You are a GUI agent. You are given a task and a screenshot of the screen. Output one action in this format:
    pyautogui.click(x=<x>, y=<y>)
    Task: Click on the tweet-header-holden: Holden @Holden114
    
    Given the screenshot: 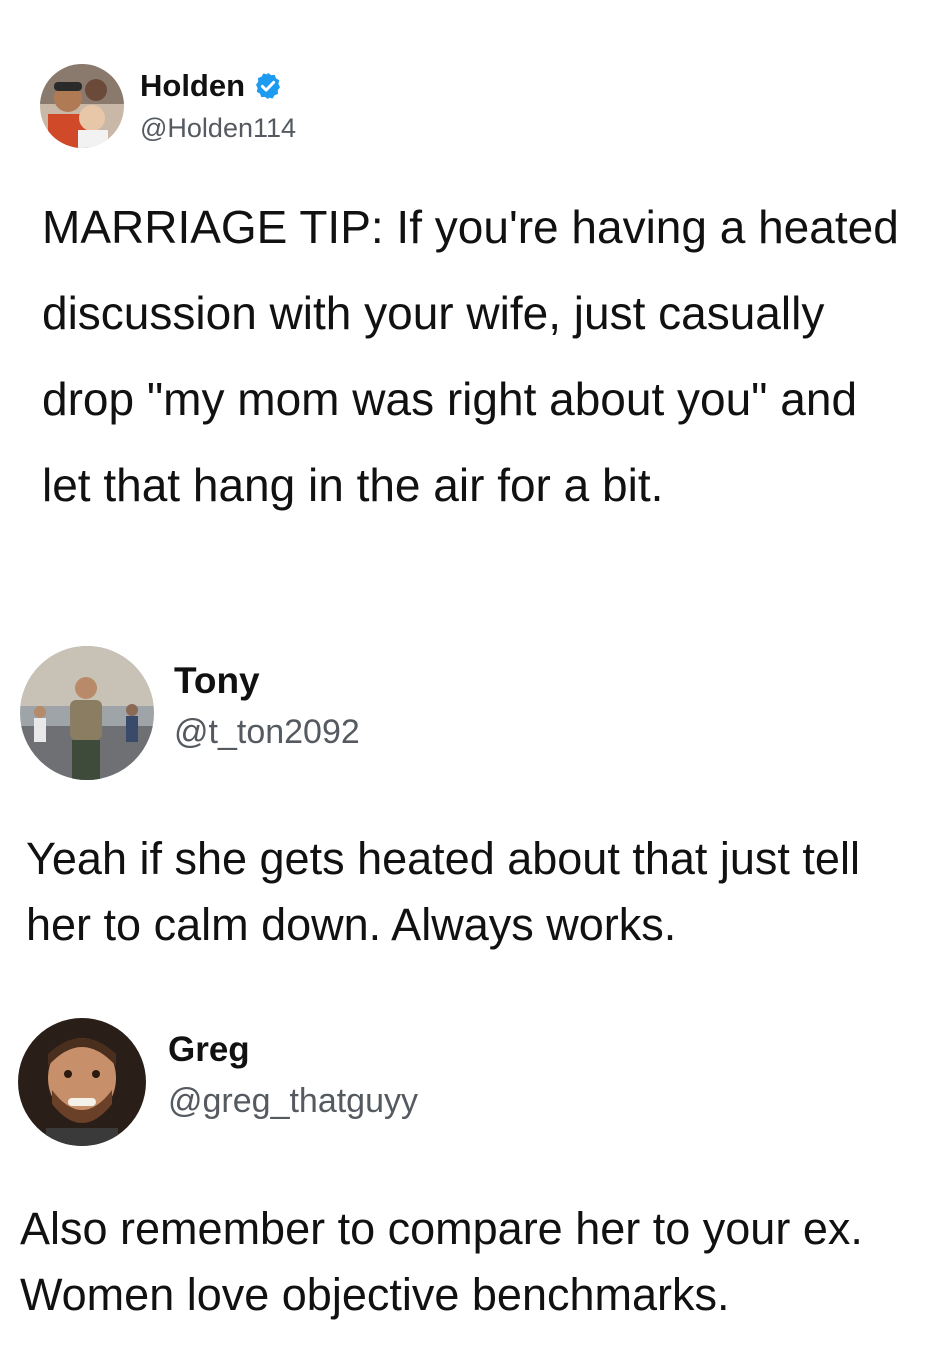 What is the action you would take?
    pyautogui.click(x=168, y=106)
    